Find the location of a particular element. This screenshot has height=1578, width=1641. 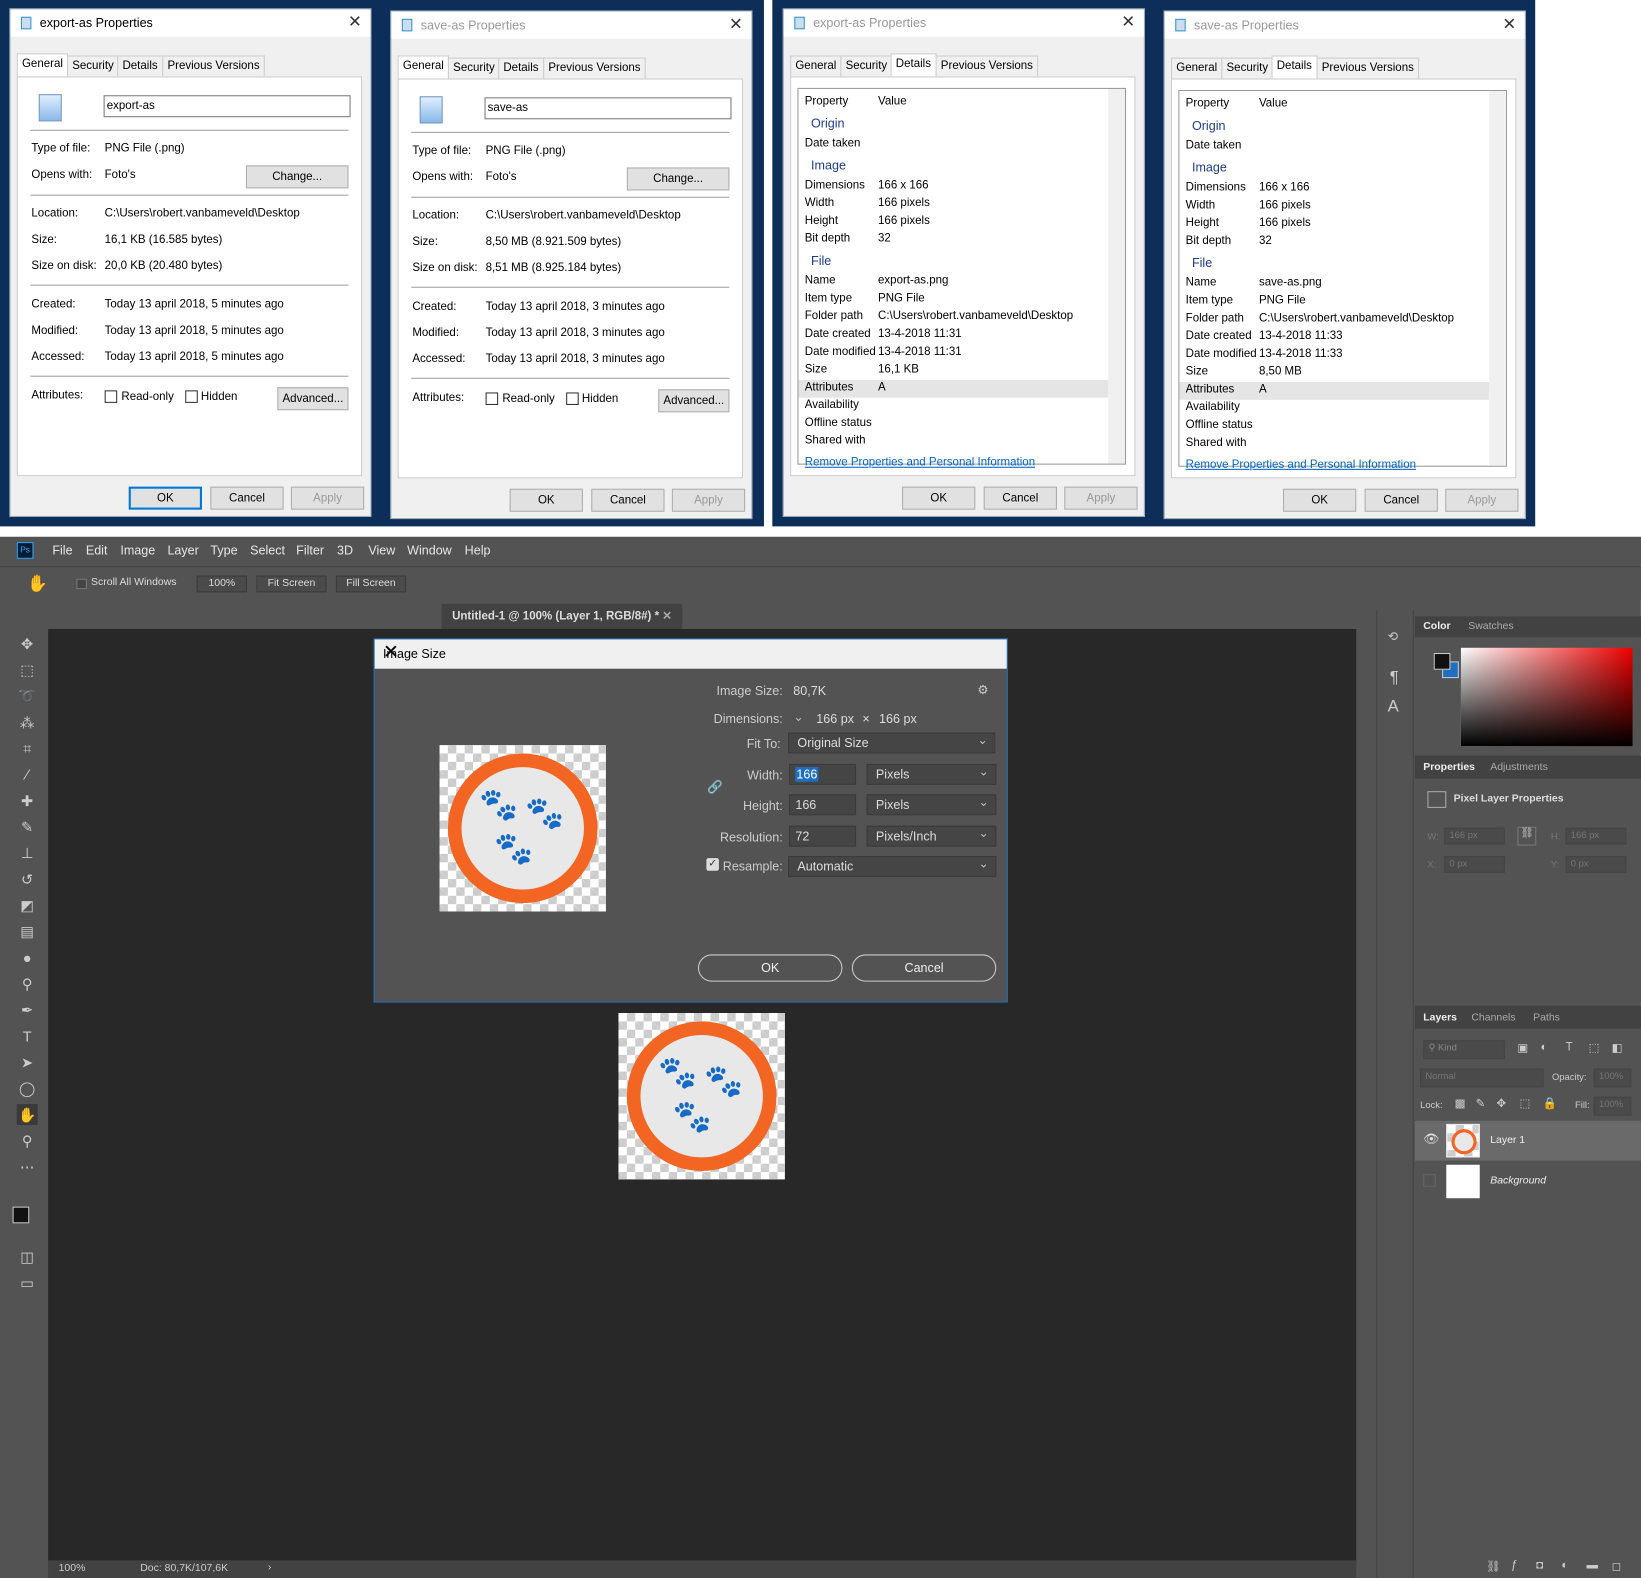

pen-tool-icon: ✒ is located at coordinates (27, 1009).